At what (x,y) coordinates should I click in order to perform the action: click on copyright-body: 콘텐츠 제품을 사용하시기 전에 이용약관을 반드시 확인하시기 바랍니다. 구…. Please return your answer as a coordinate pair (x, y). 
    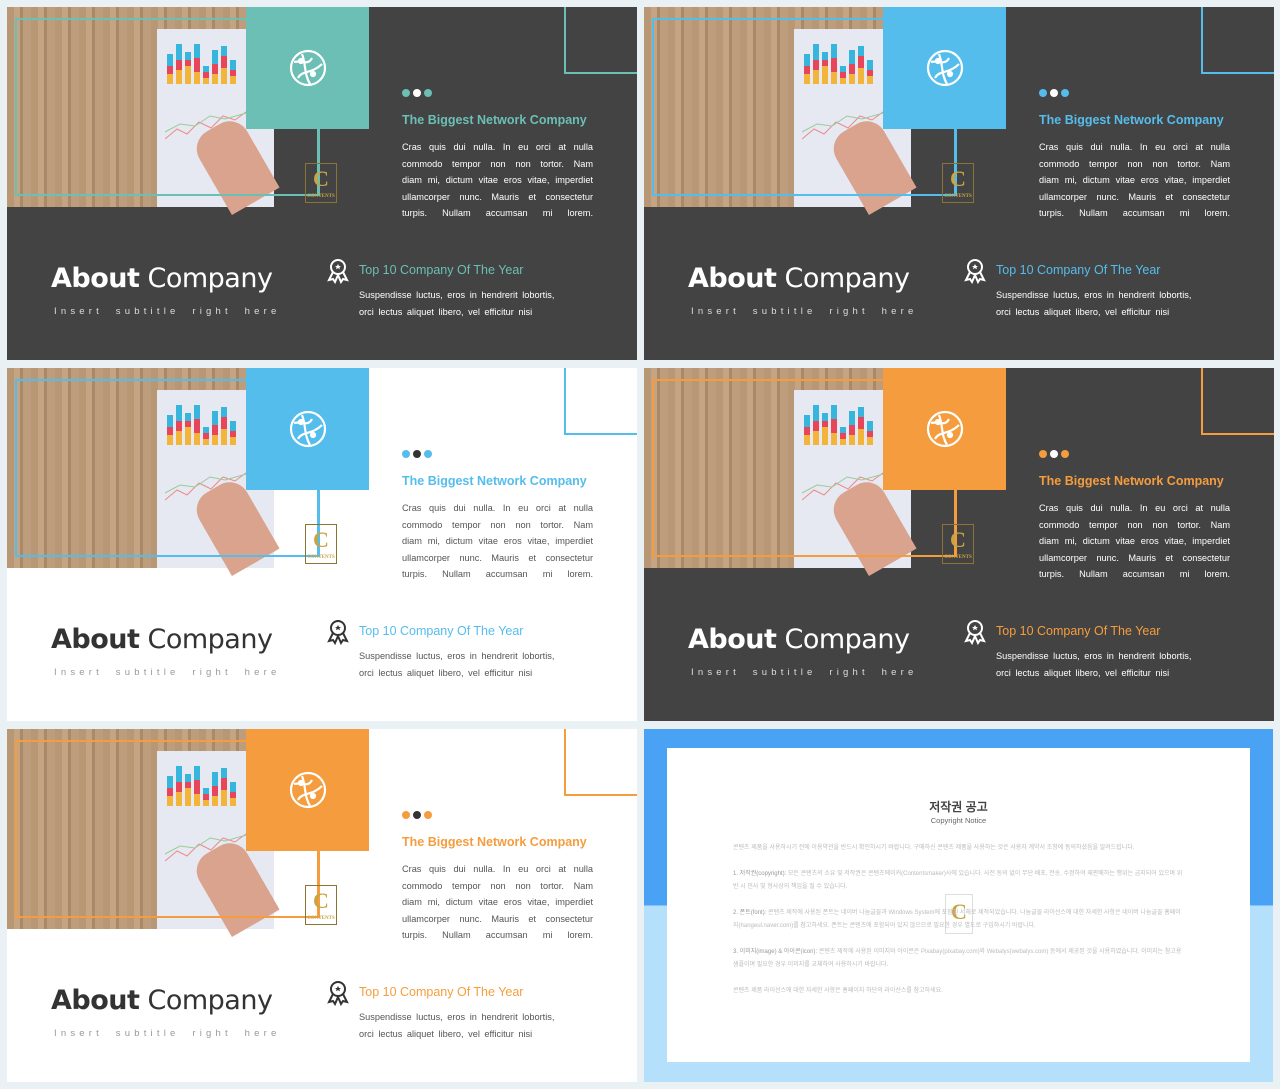
    Looking at the image, I should click on (959, 926).